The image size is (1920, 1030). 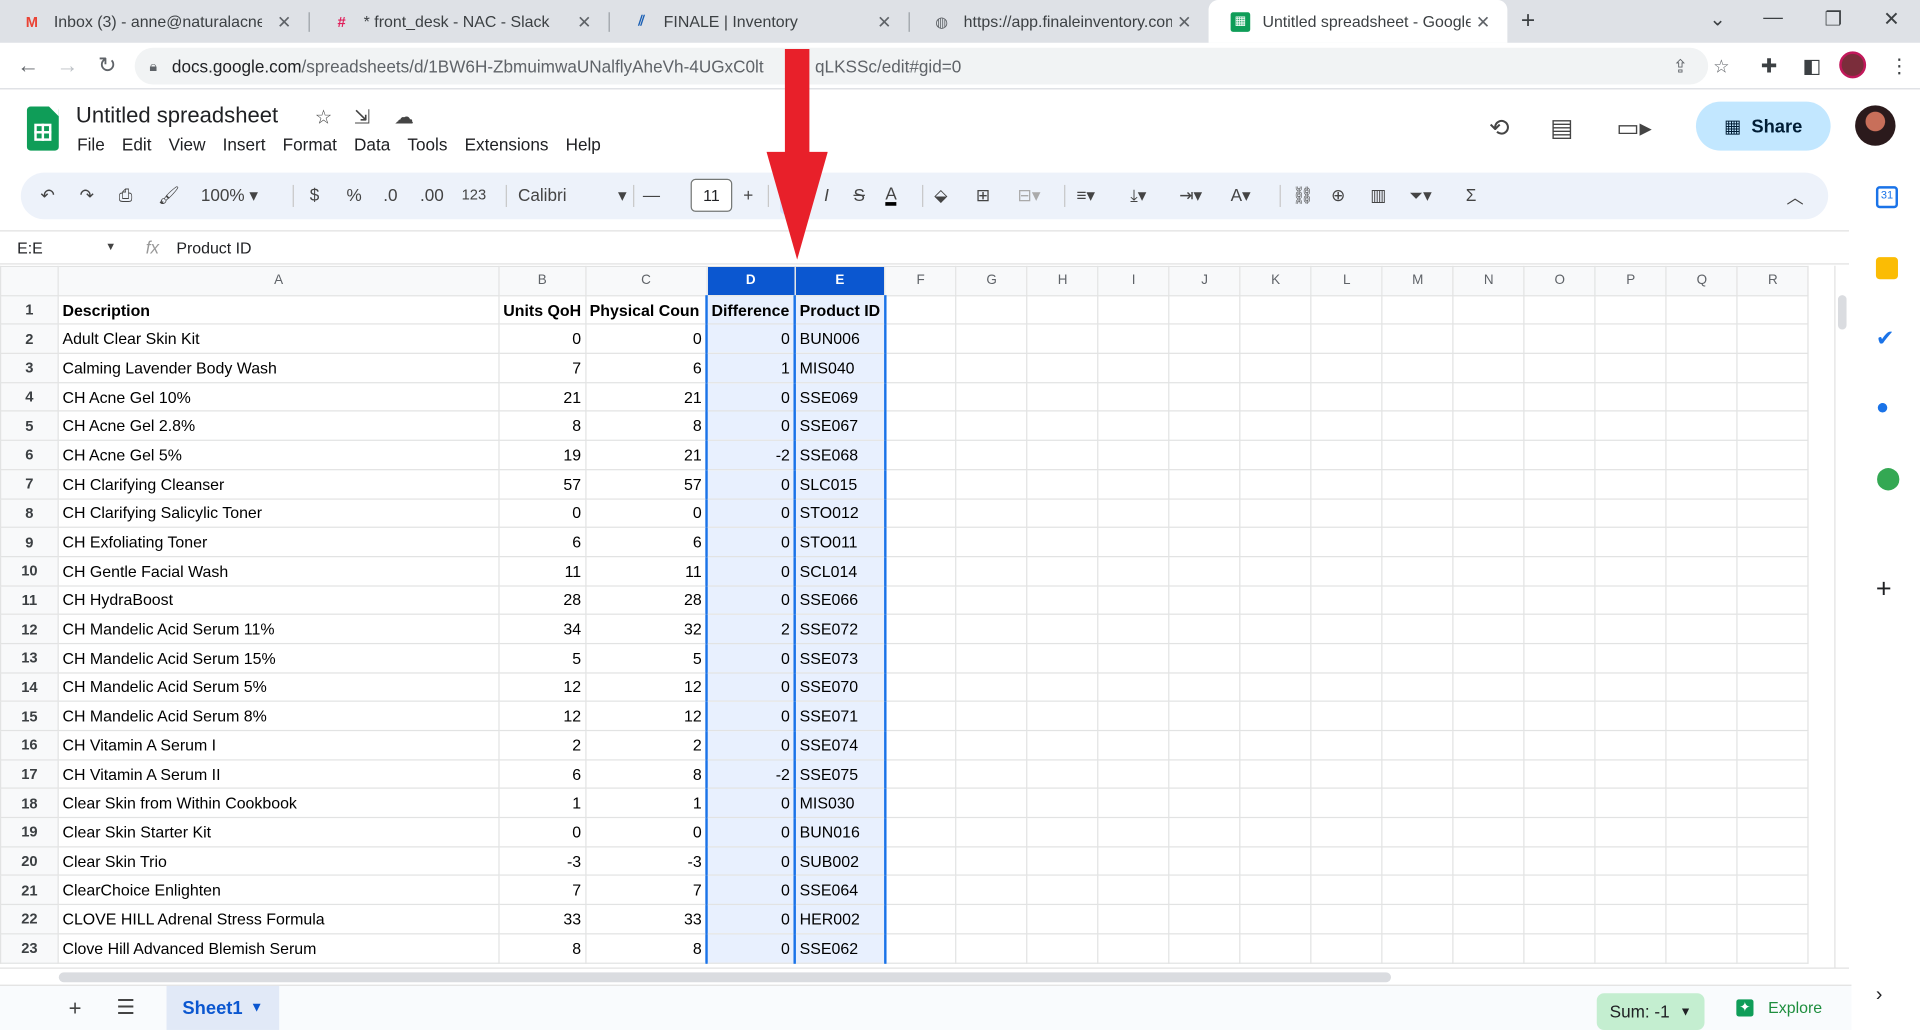 What do you see at coordinates (1630, 687) in the screenshot?
I see `cell-p14` at bounding box center [1630, 687].